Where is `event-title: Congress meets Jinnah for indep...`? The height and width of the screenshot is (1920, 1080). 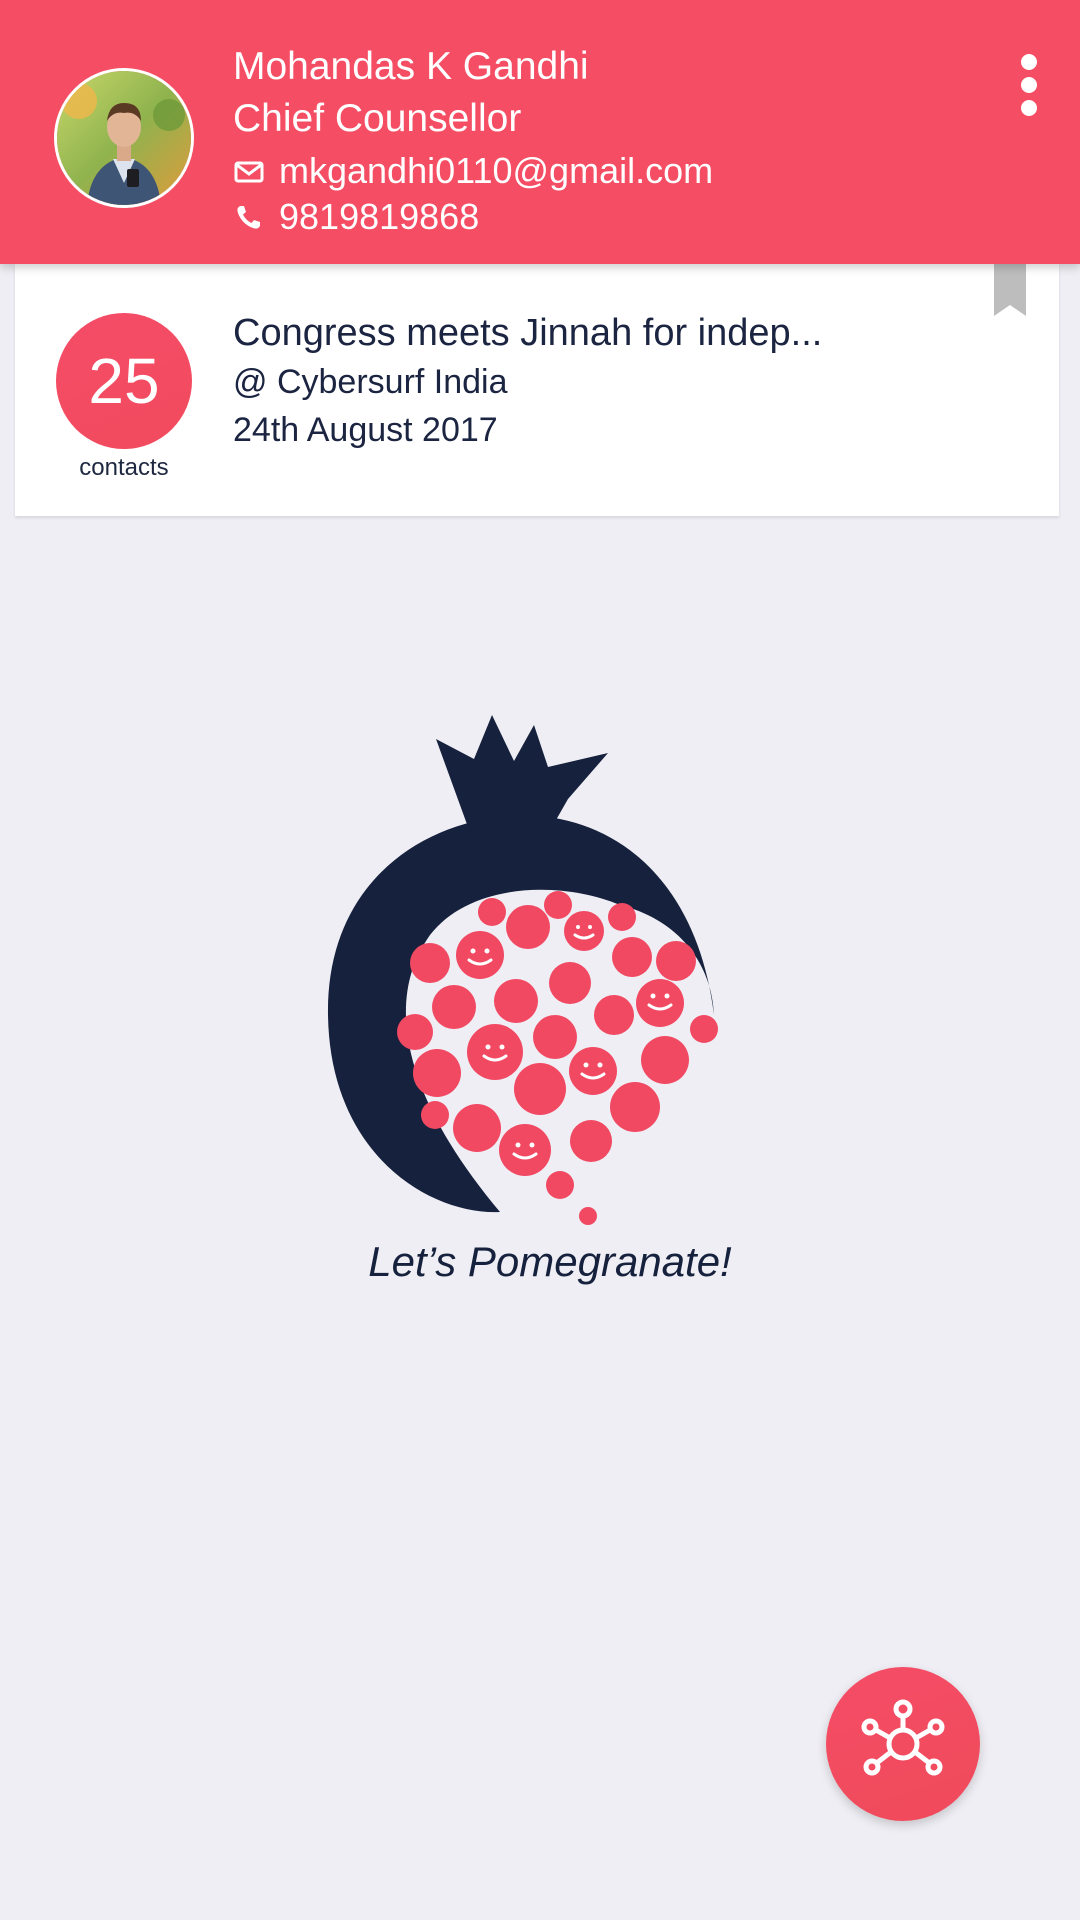 event-title: Congress meets Jinnah for indep... is located at coordinates (528, 333).